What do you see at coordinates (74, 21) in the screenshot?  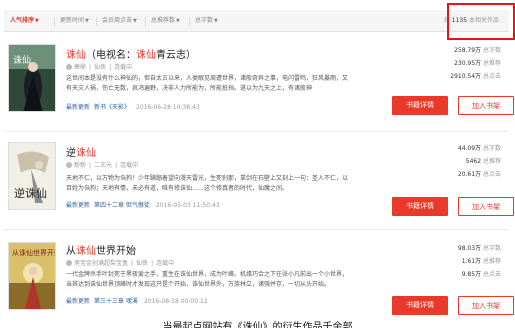 I see `sort-tab-update-time: 更新时间▼` at bounding box center [74, 21].